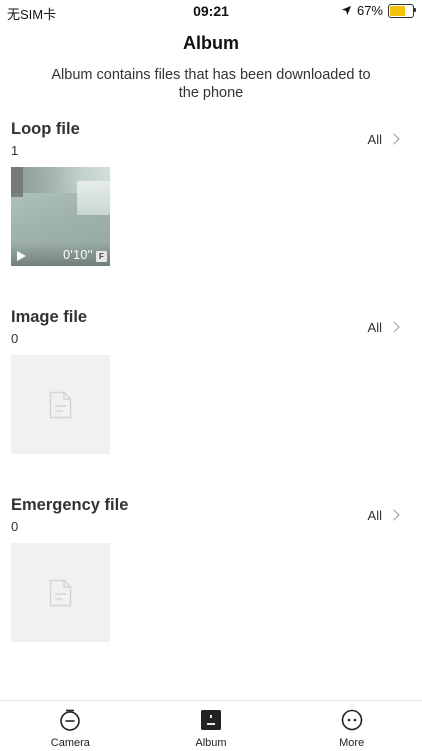 The image size is (422, 751). What do you see at coordinates (351, 720) in the screenshot?
I see `more-icon` at bounding box center [351, 720].